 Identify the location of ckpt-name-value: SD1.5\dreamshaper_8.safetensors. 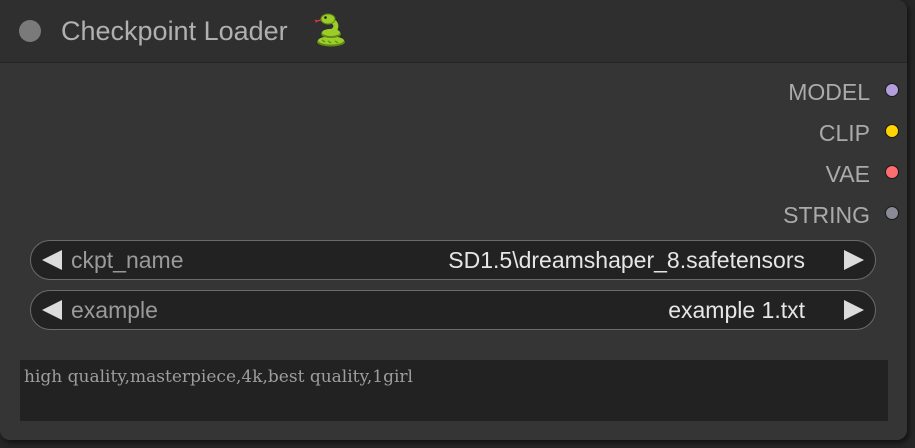
(626, 260).